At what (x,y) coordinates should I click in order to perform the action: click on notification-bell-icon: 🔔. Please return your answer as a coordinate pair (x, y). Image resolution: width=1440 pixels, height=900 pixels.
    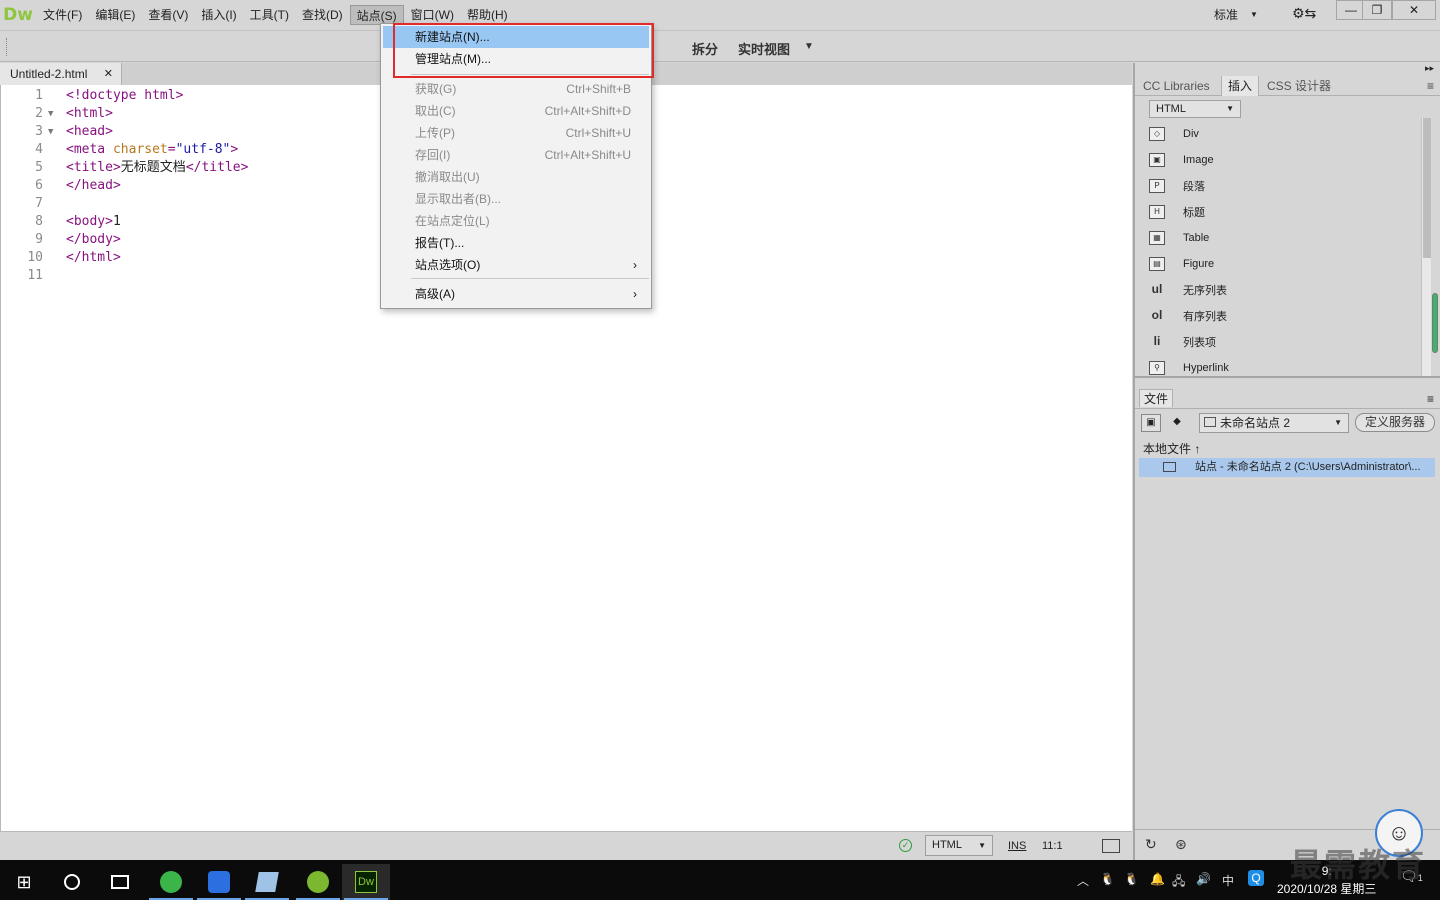
    Looking at the image, I should click on (1157, 879).